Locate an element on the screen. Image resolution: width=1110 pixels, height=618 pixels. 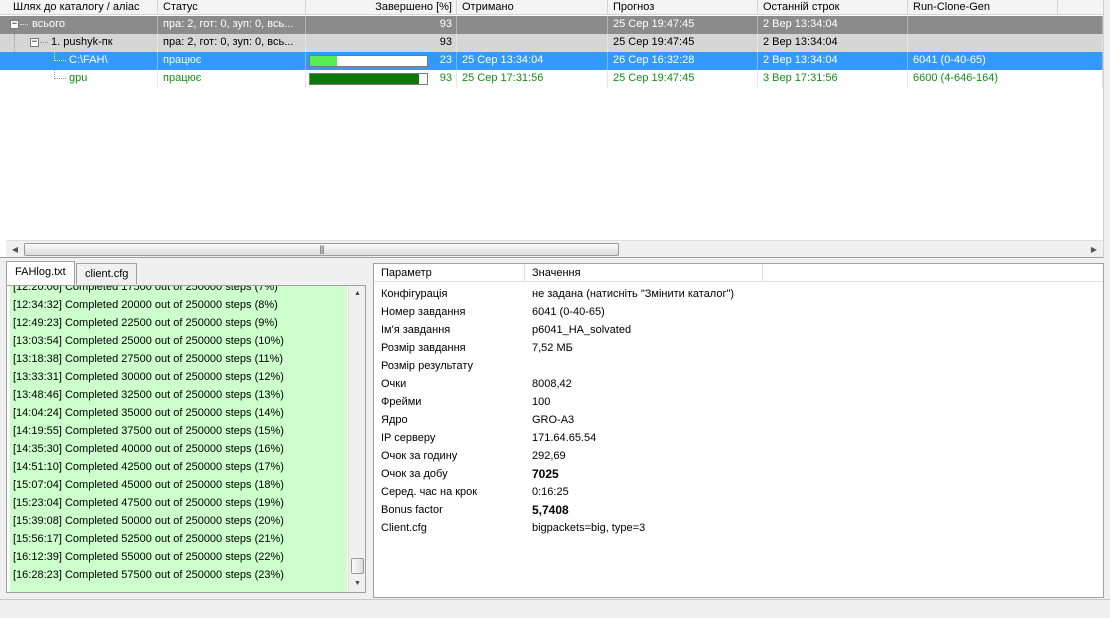
param-value: GRO-A3 is located at coordinates (553, 420).